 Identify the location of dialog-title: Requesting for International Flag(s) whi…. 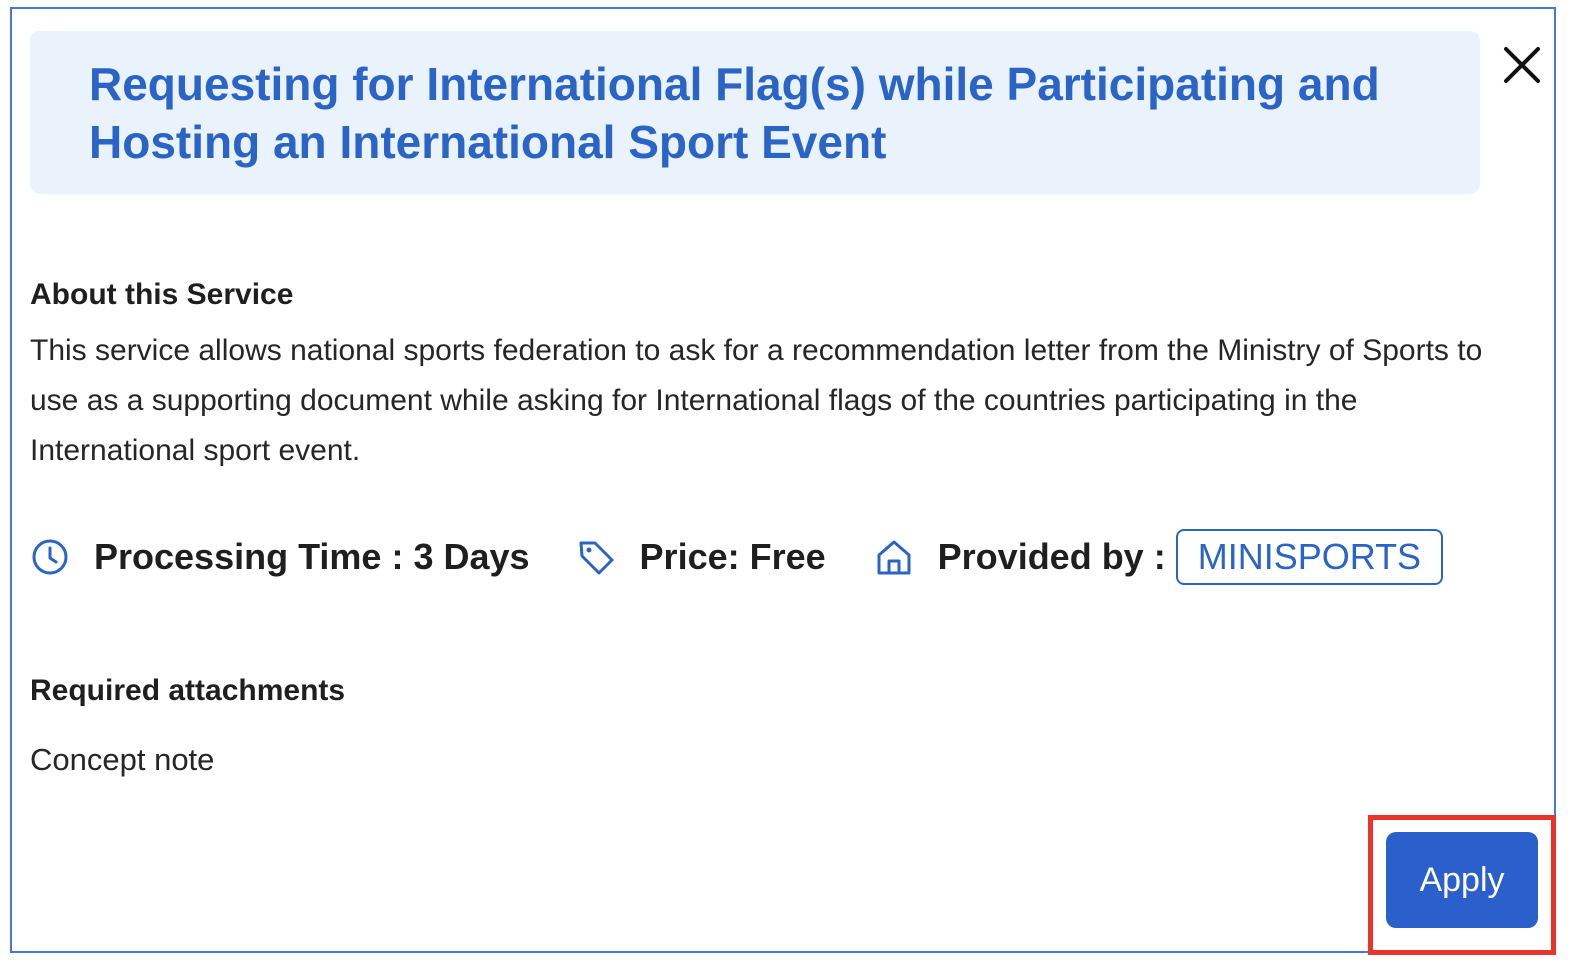
(734, 113).